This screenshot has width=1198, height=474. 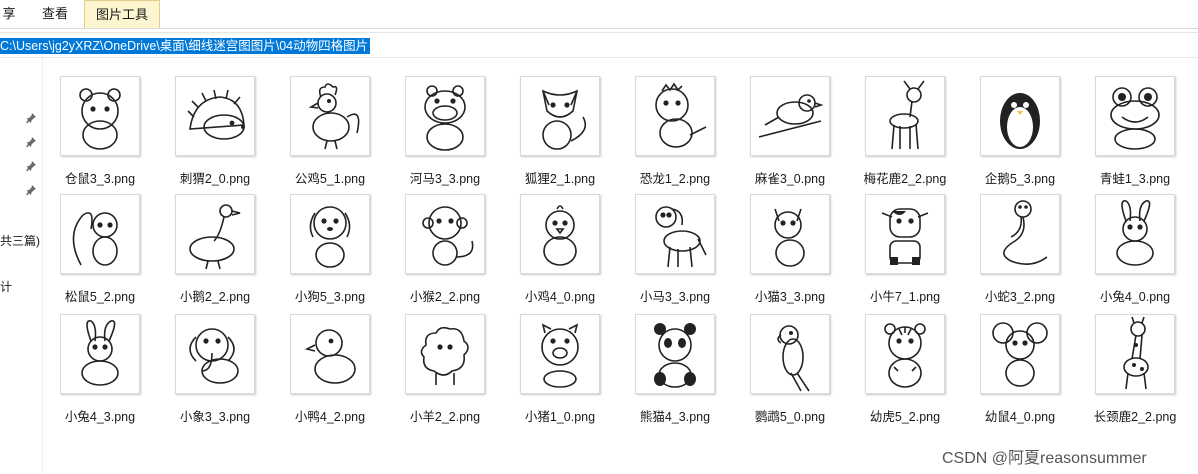 I want to click on file-item: 企鹅5_3.png, so click(x=1020, y=131).